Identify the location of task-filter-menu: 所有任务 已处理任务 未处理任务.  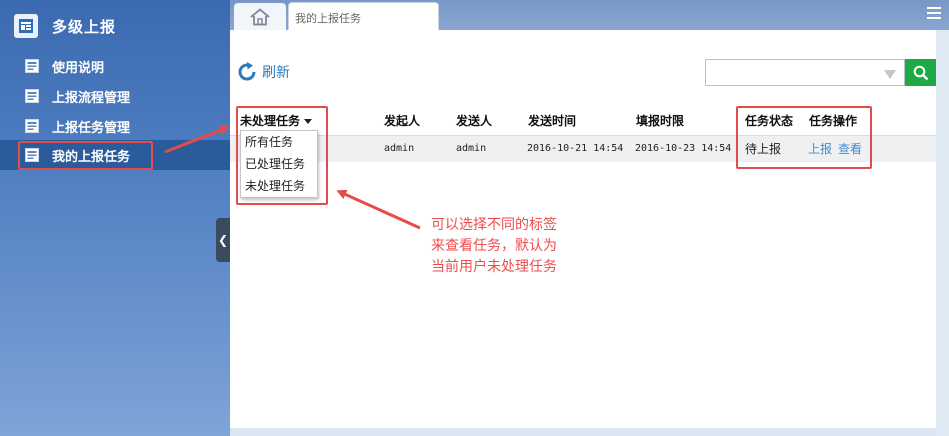
(279, 164).